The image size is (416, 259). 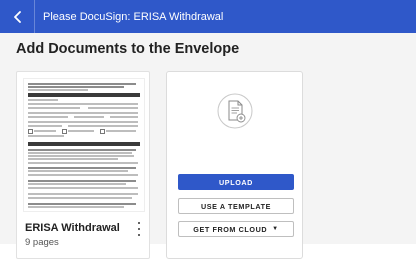 I want to click on get-from-cloud-button: GET FROM CLOUD ▼, so click(x=236, y=229).